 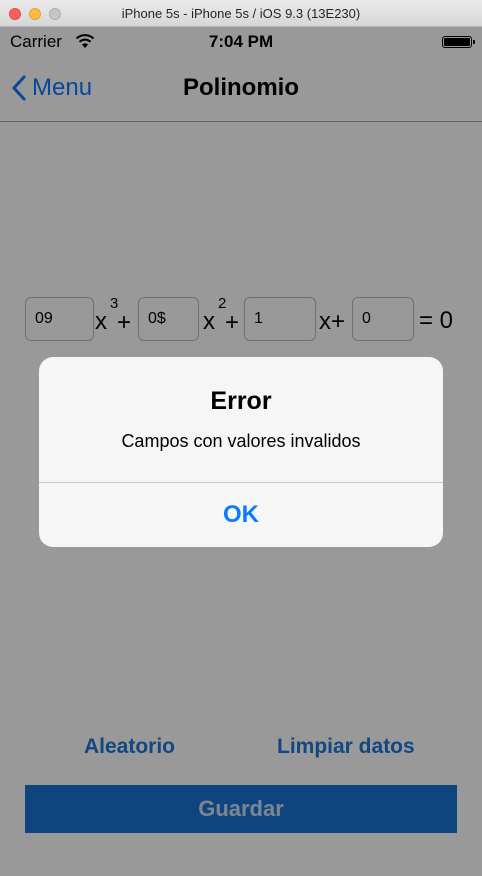 I want to click on window-title: iPhone 5s - iPhone 5s / iOS 9.3 (13E230), so click(x=241, y=13).